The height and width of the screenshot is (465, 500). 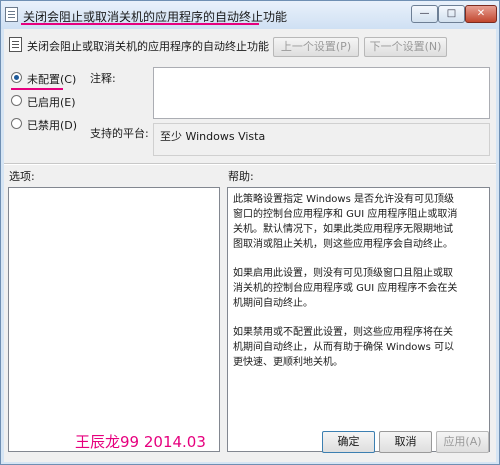 What do you see at coordinates (250, 15) in the screenshot?
I see `title-bar: 关闭会阻止或取消关机的应用程序的自动终止功能 — □ ✕` at bounding box center [250, 15].